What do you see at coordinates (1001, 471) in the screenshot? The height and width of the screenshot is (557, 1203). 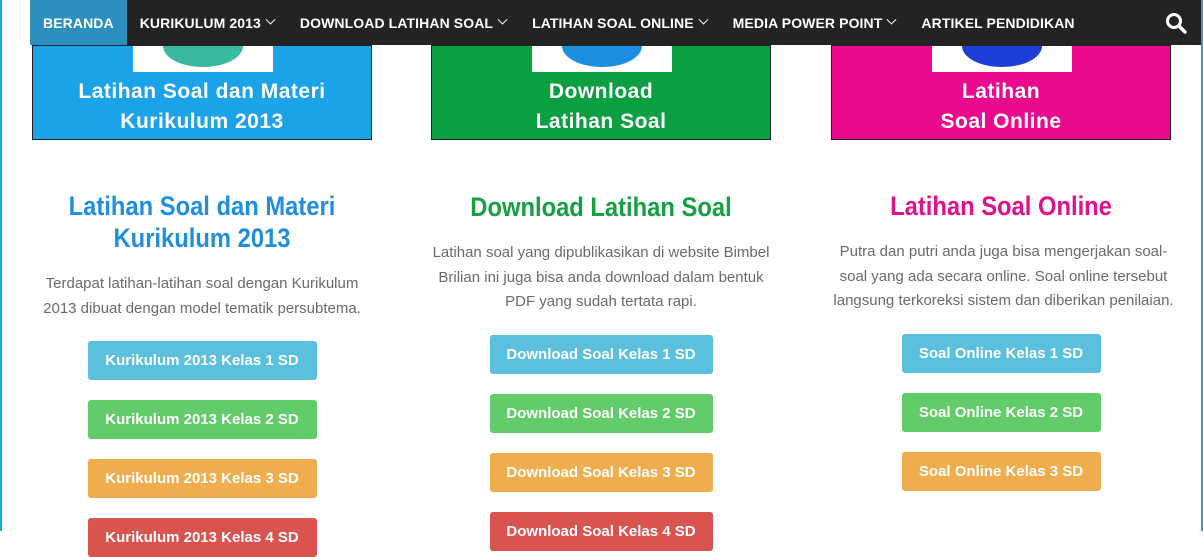 I see `online-kelas-3-button: Soal Online Kelas 3 SD` at bounding box center [1001, 471].